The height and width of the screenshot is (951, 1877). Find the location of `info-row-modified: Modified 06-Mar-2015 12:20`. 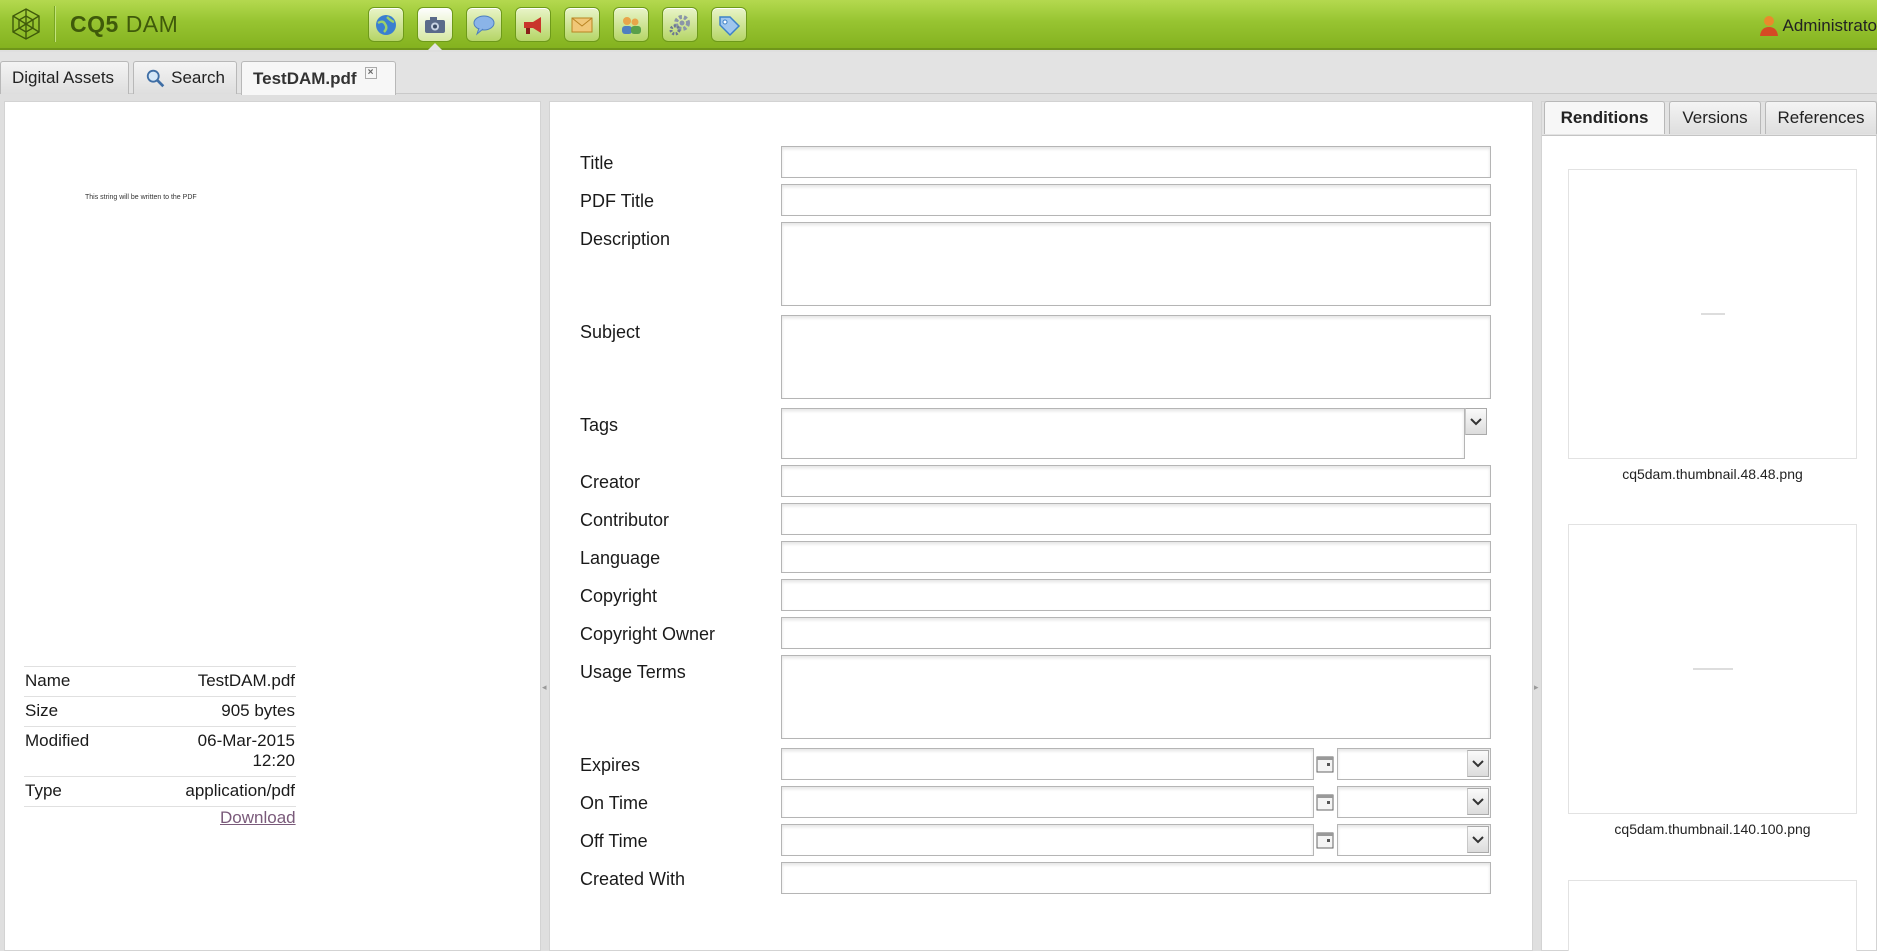

info-row-modified: Modified 06-Mar-2015 12:20 is located at coordinates (160, 751).